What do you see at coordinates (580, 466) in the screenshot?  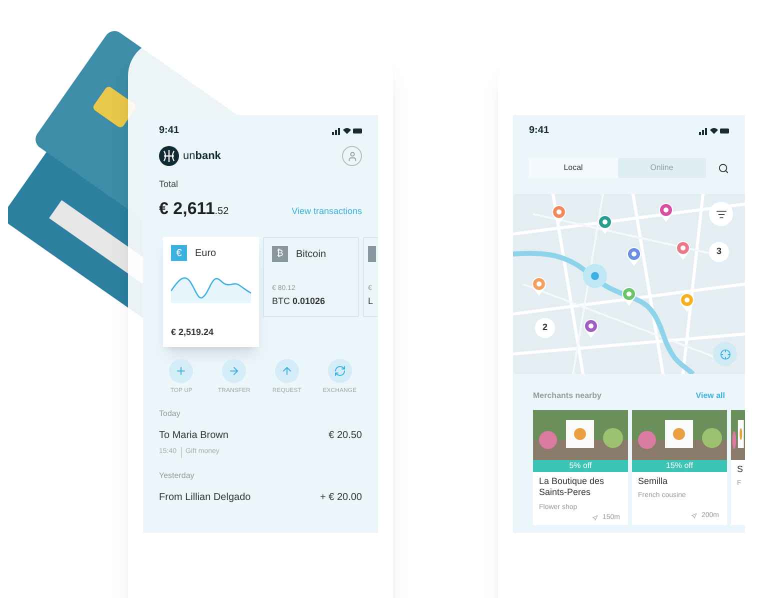 I see `discount-badge: 5% off` at bounding box center [580, 466].